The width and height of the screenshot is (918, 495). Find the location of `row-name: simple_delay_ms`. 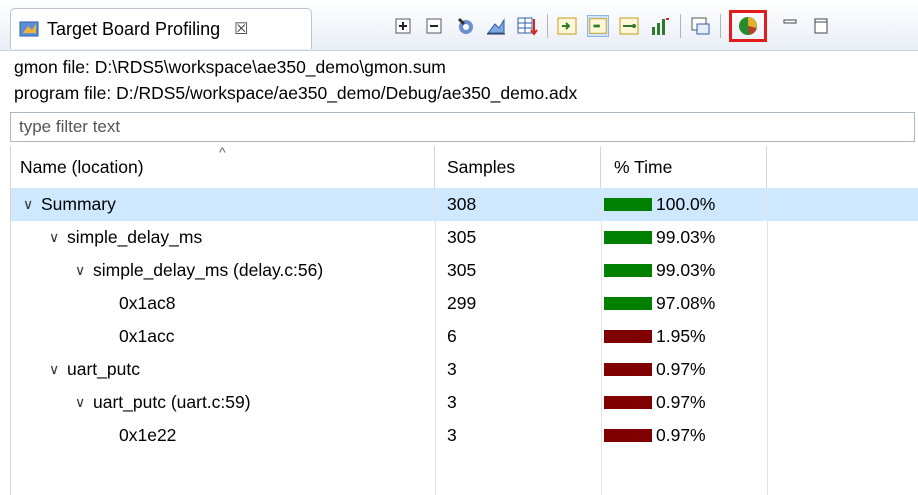

row-name: simple_delay_ms is located at coordinates (135, 237).